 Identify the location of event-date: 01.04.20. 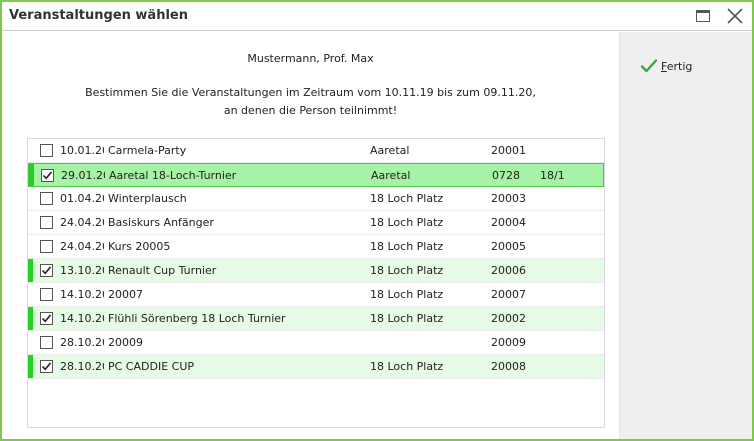
(82, 198).